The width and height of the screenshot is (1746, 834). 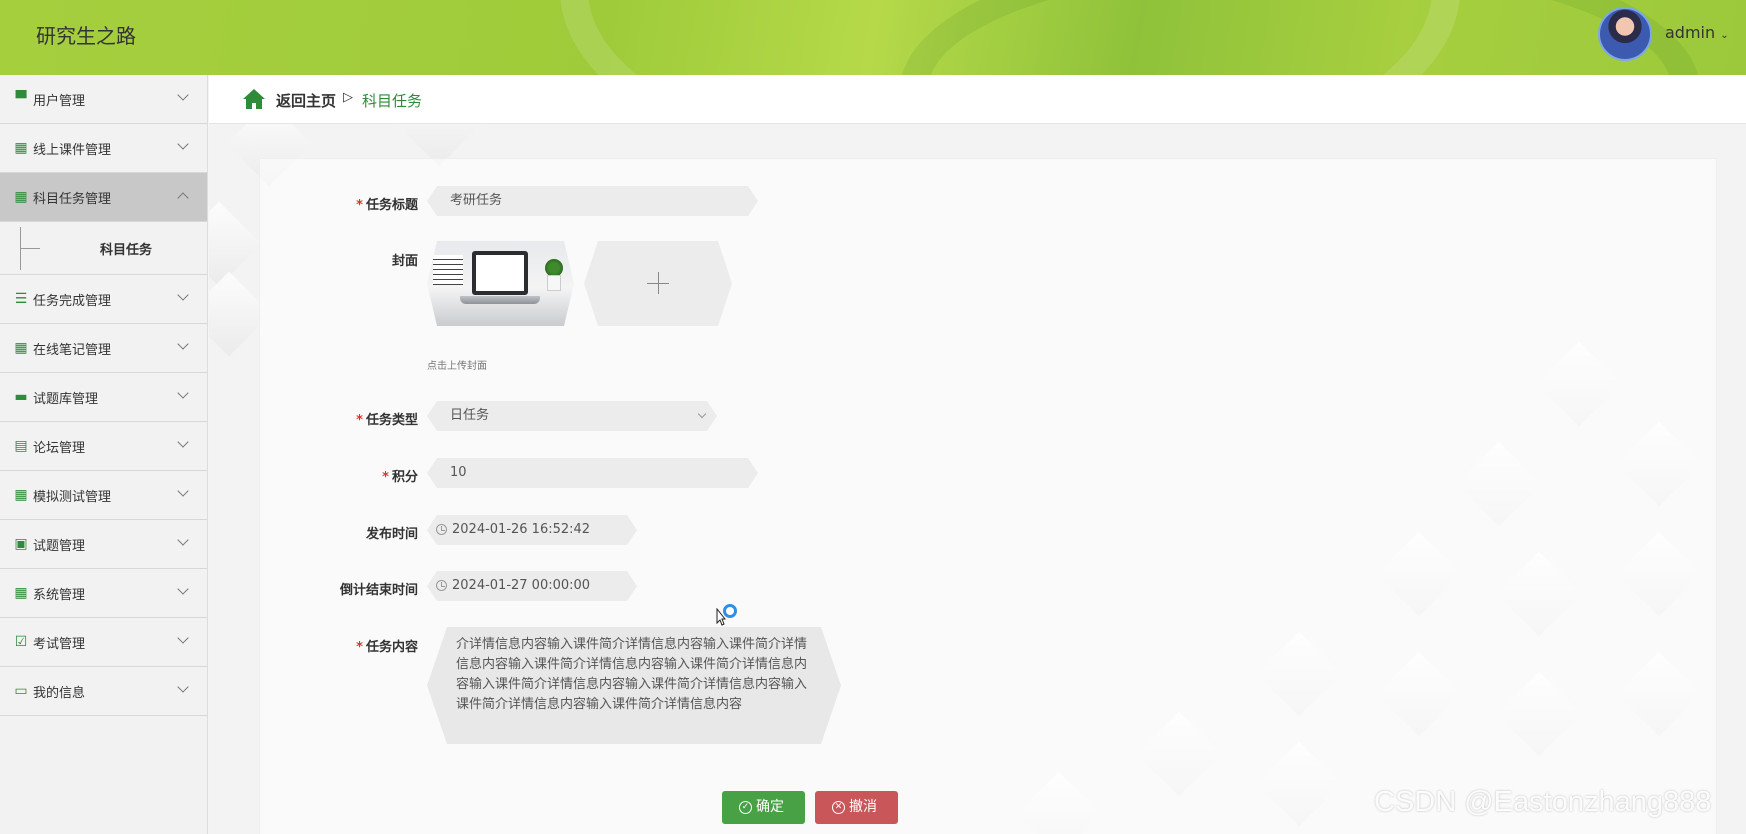 What do you see at coordinates (1300, 37) in the screenshot?
I see `header-decoration` at bounding box center [1300, 37].